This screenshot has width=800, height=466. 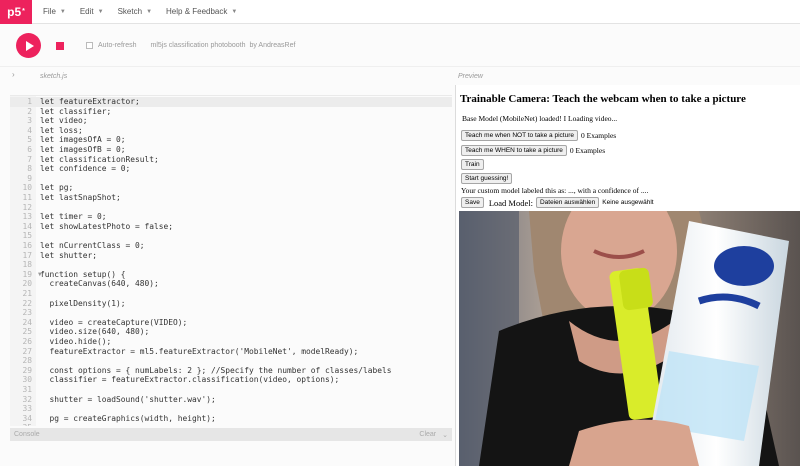 What do you see at coordinates (198, 45) in the screenshot?
I see `sketch-name: ml5js classification photobooth` at bounding box center [198, 45].